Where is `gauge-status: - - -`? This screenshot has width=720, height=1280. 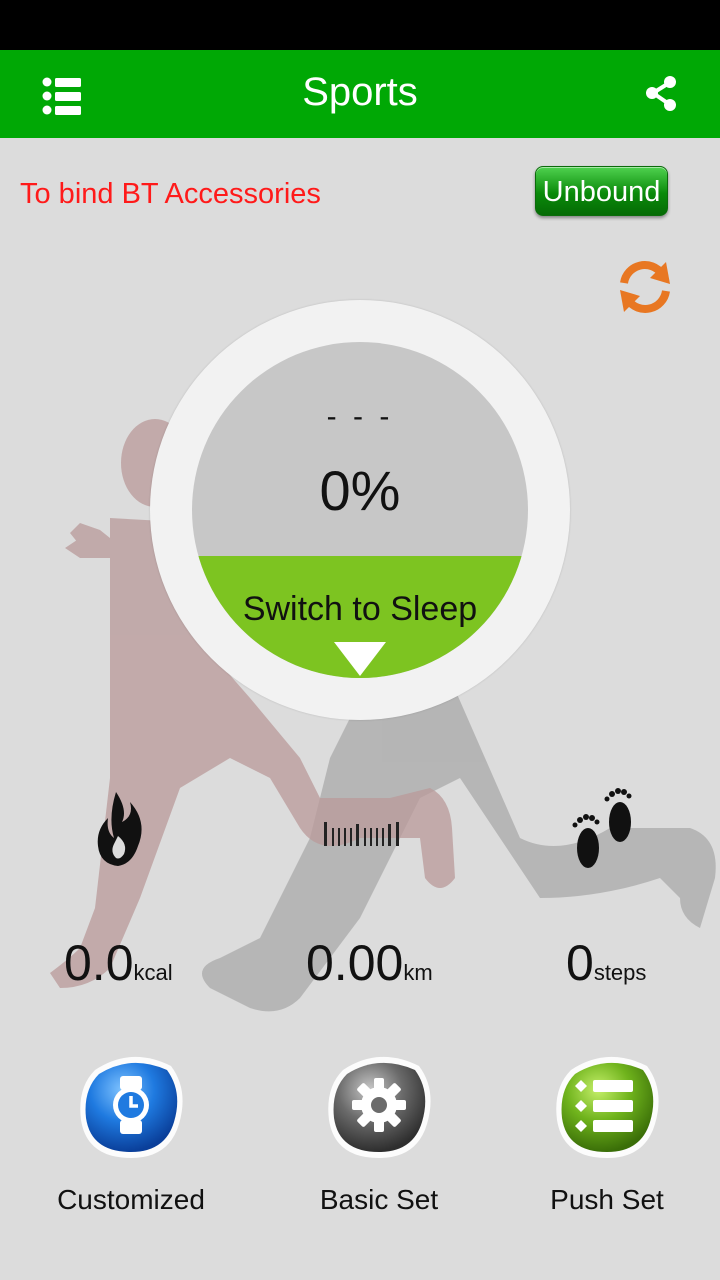 gauge-status: - - - is located at coordinates (360, 416).